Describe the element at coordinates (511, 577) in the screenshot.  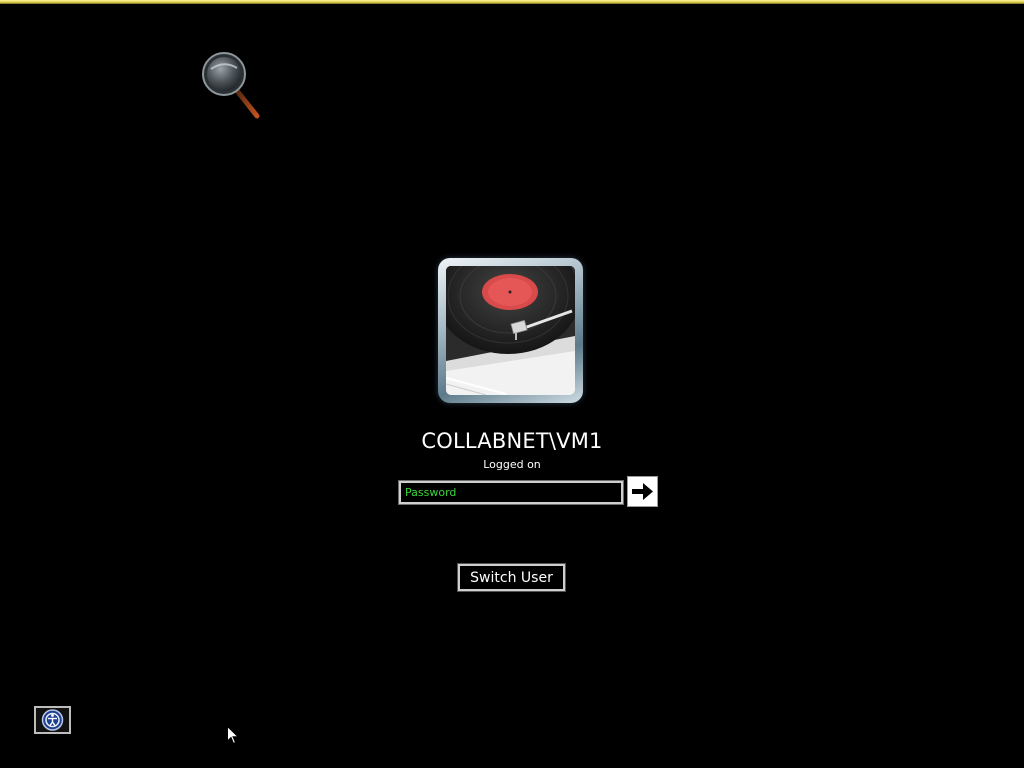
I see `switch-user-button: Switch User` at that location.